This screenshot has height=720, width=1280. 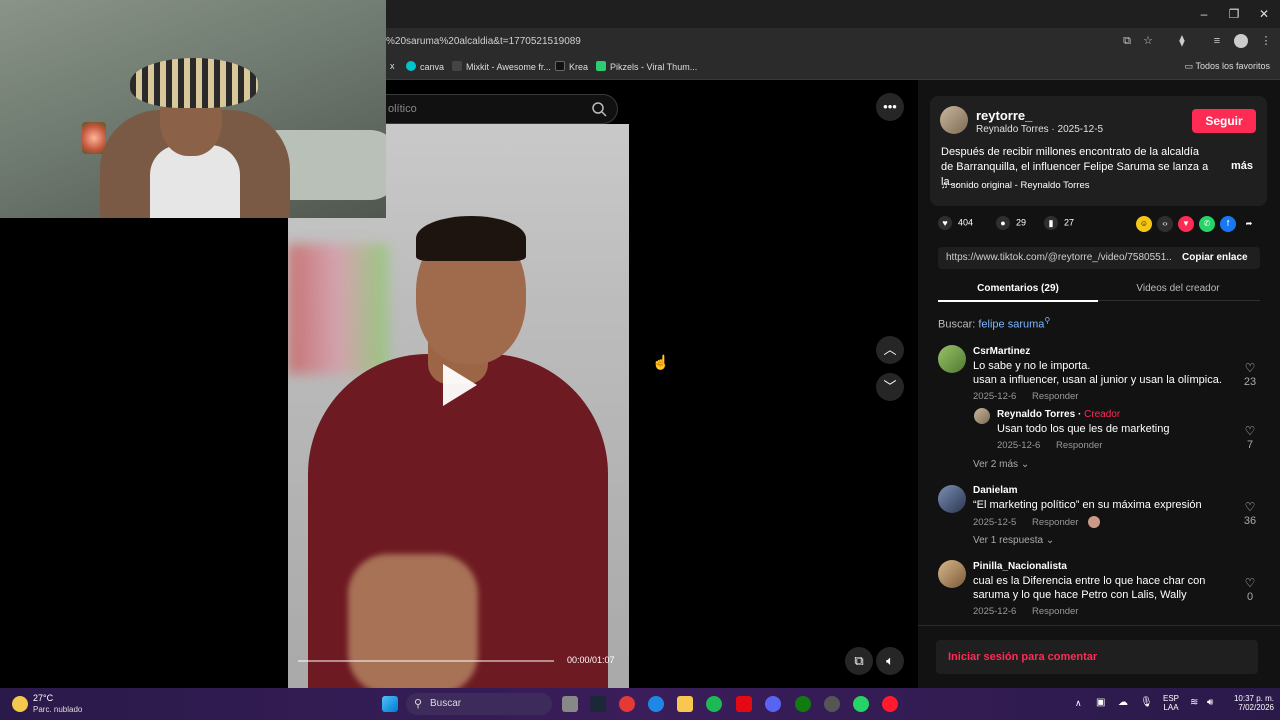 What do you see at coordinates (1015, 185) in the screenshot?
I see `sound-link: ♫ sonido original - Reynaldo Torres` at bounding box center [1015, 185].